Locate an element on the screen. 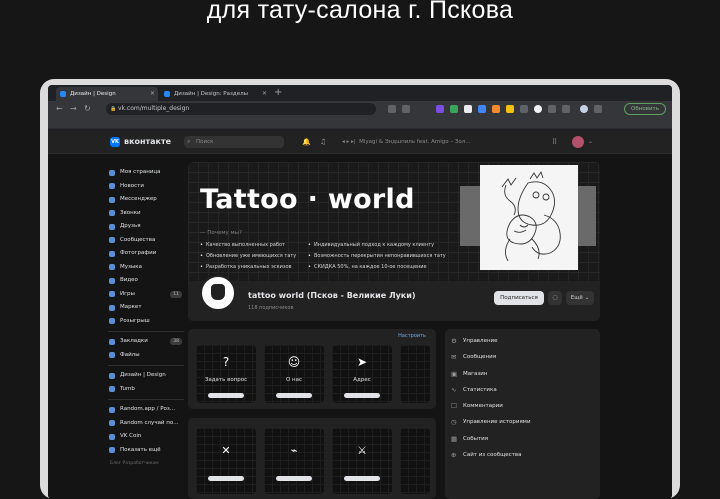  management-item: ☐ Комментарии is located at coordinates (522, 406).